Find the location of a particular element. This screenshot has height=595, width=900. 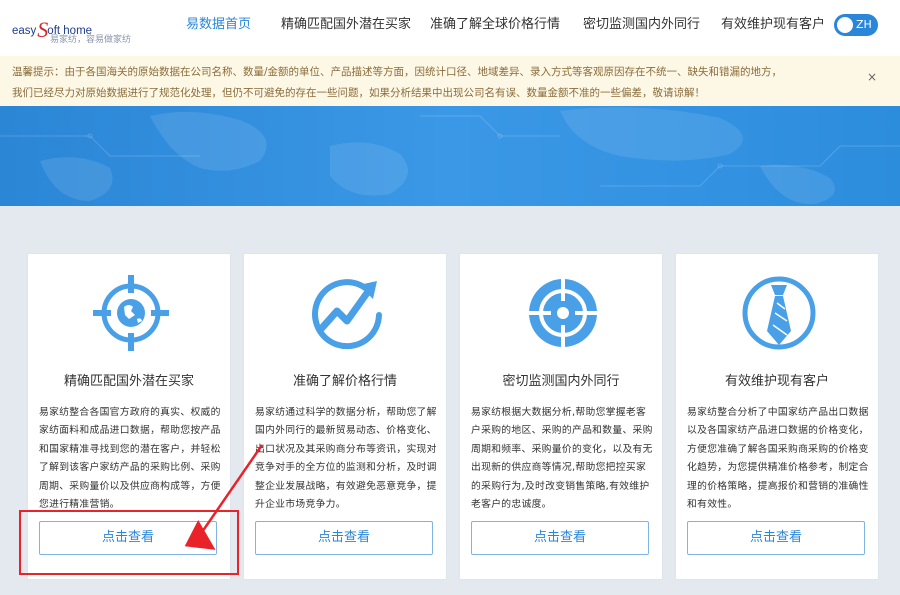

necktie-icon is located at coordinates (779, 313).